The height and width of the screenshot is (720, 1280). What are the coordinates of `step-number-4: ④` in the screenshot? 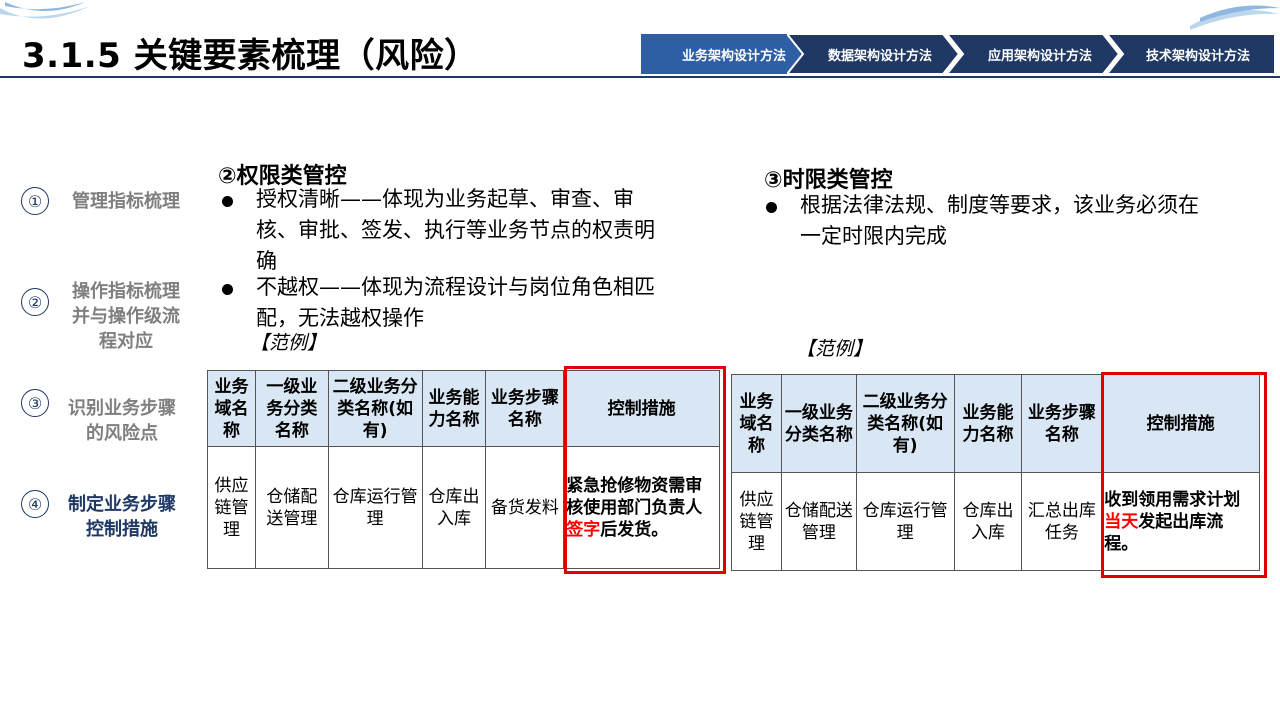 It's located at (35, 504).